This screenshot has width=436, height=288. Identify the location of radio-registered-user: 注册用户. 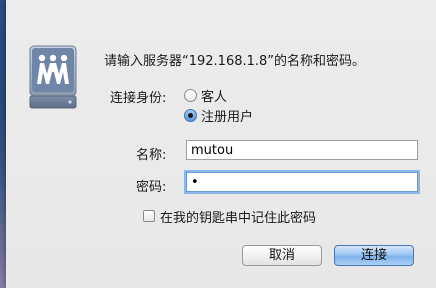
(219, 115).